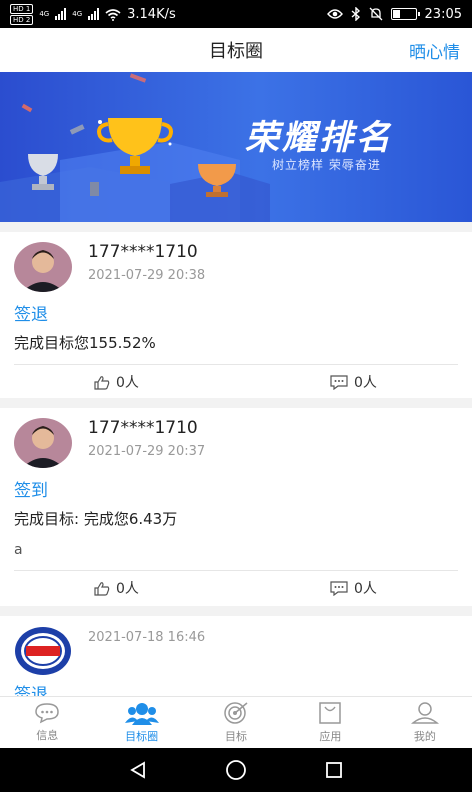 The width and height of the screenshot is (472, 792). I want to click on app-header: 目标圈 晒心情, so click(236, 50).